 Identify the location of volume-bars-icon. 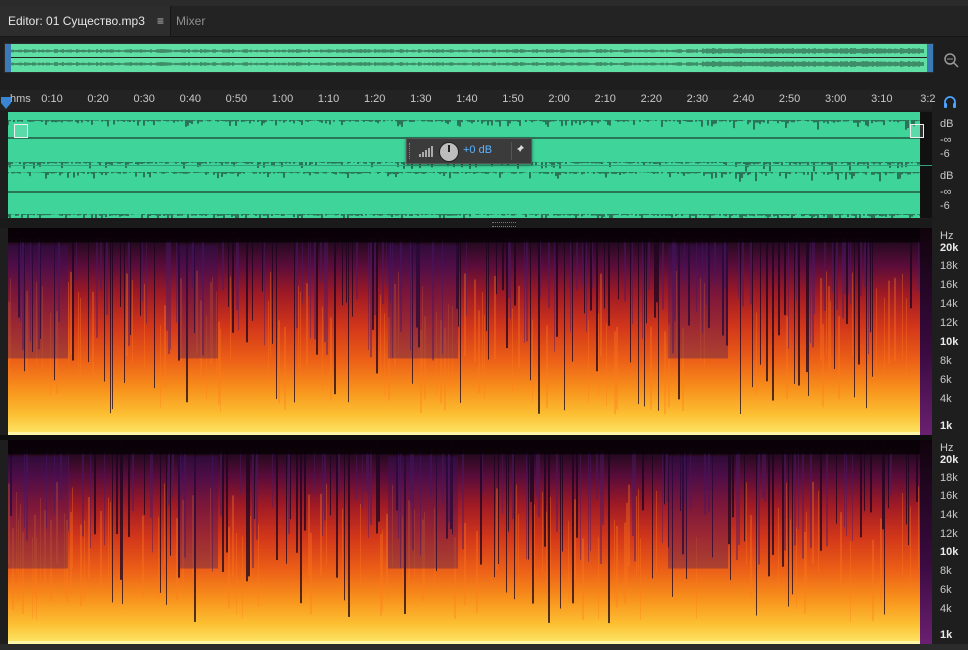
(426, 151).